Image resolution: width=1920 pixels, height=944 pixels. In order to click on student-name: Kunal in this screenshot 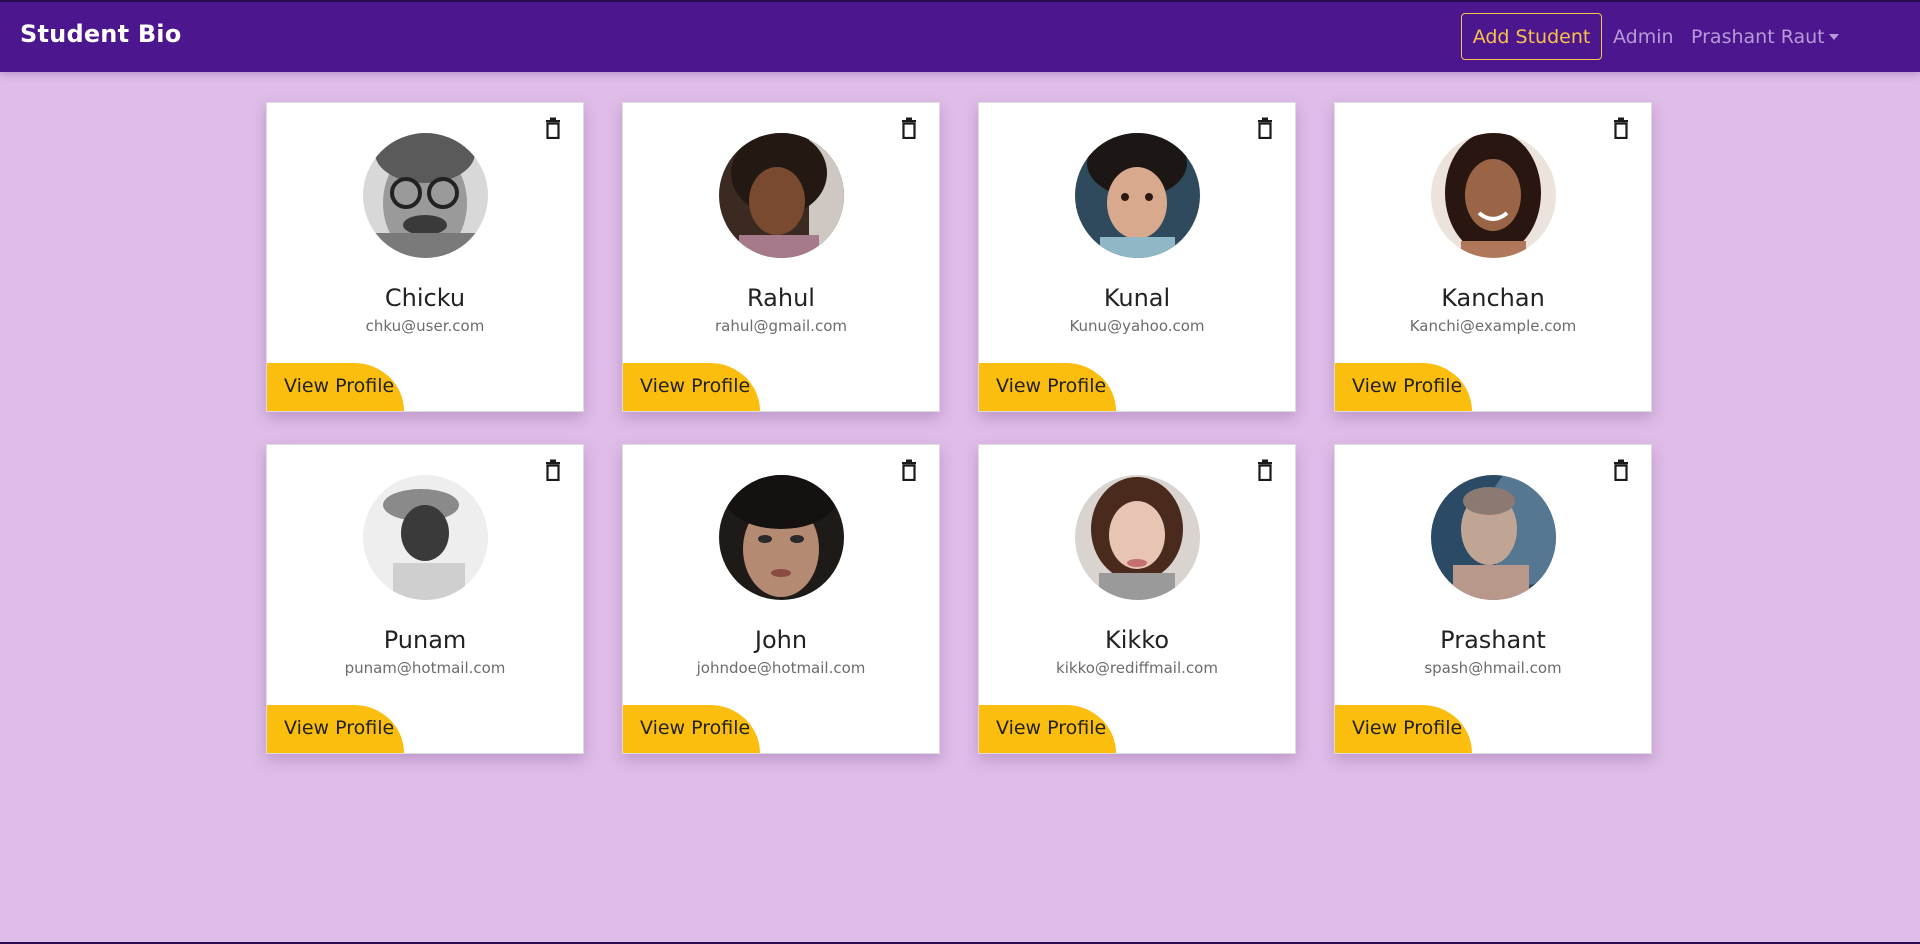, I will do `click(1137, 298)`.